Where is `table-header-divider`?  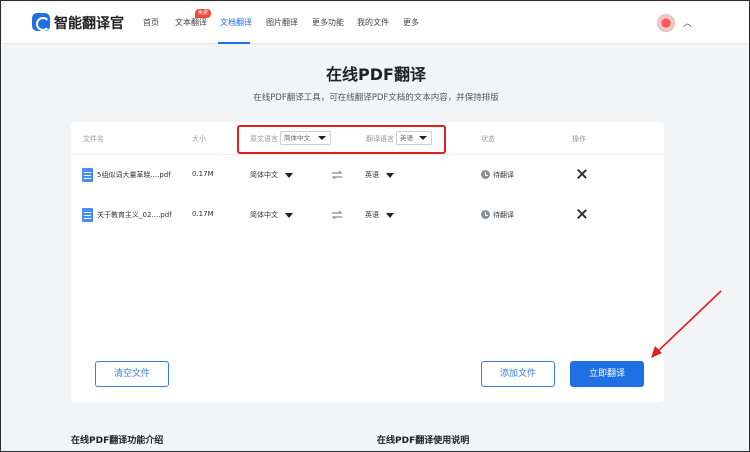
table-header-divider is located at coordinates (367, 154).